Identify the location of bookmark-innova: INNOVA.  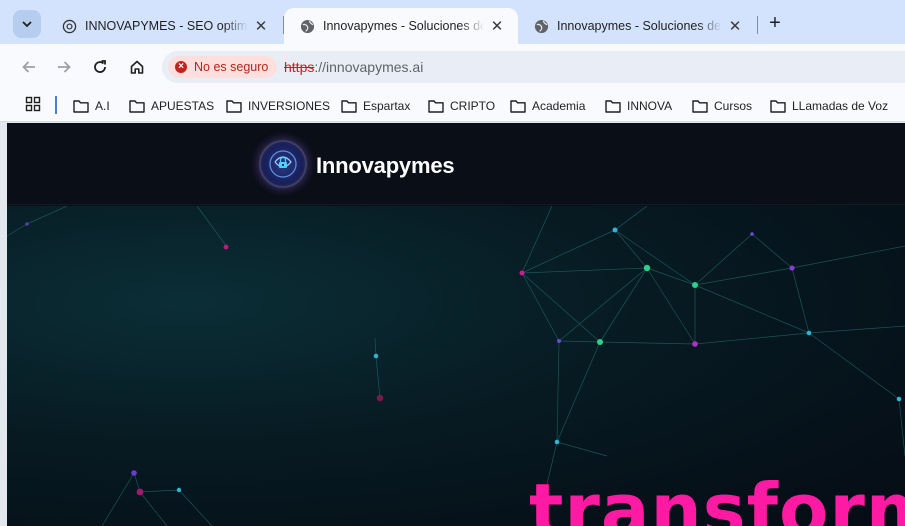
(638, 106).